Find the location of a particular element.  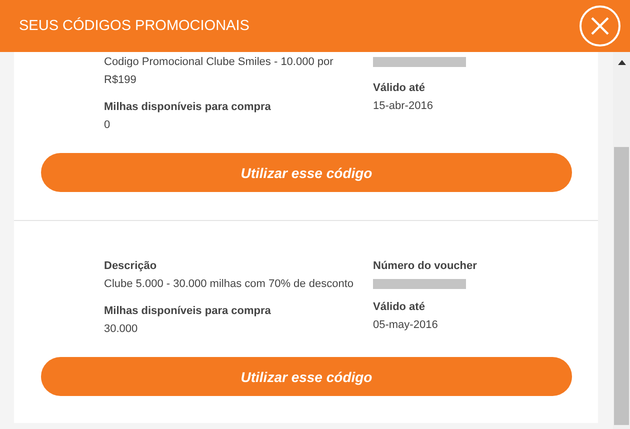

scroll-up-icon is located at coordinates (622, 62).